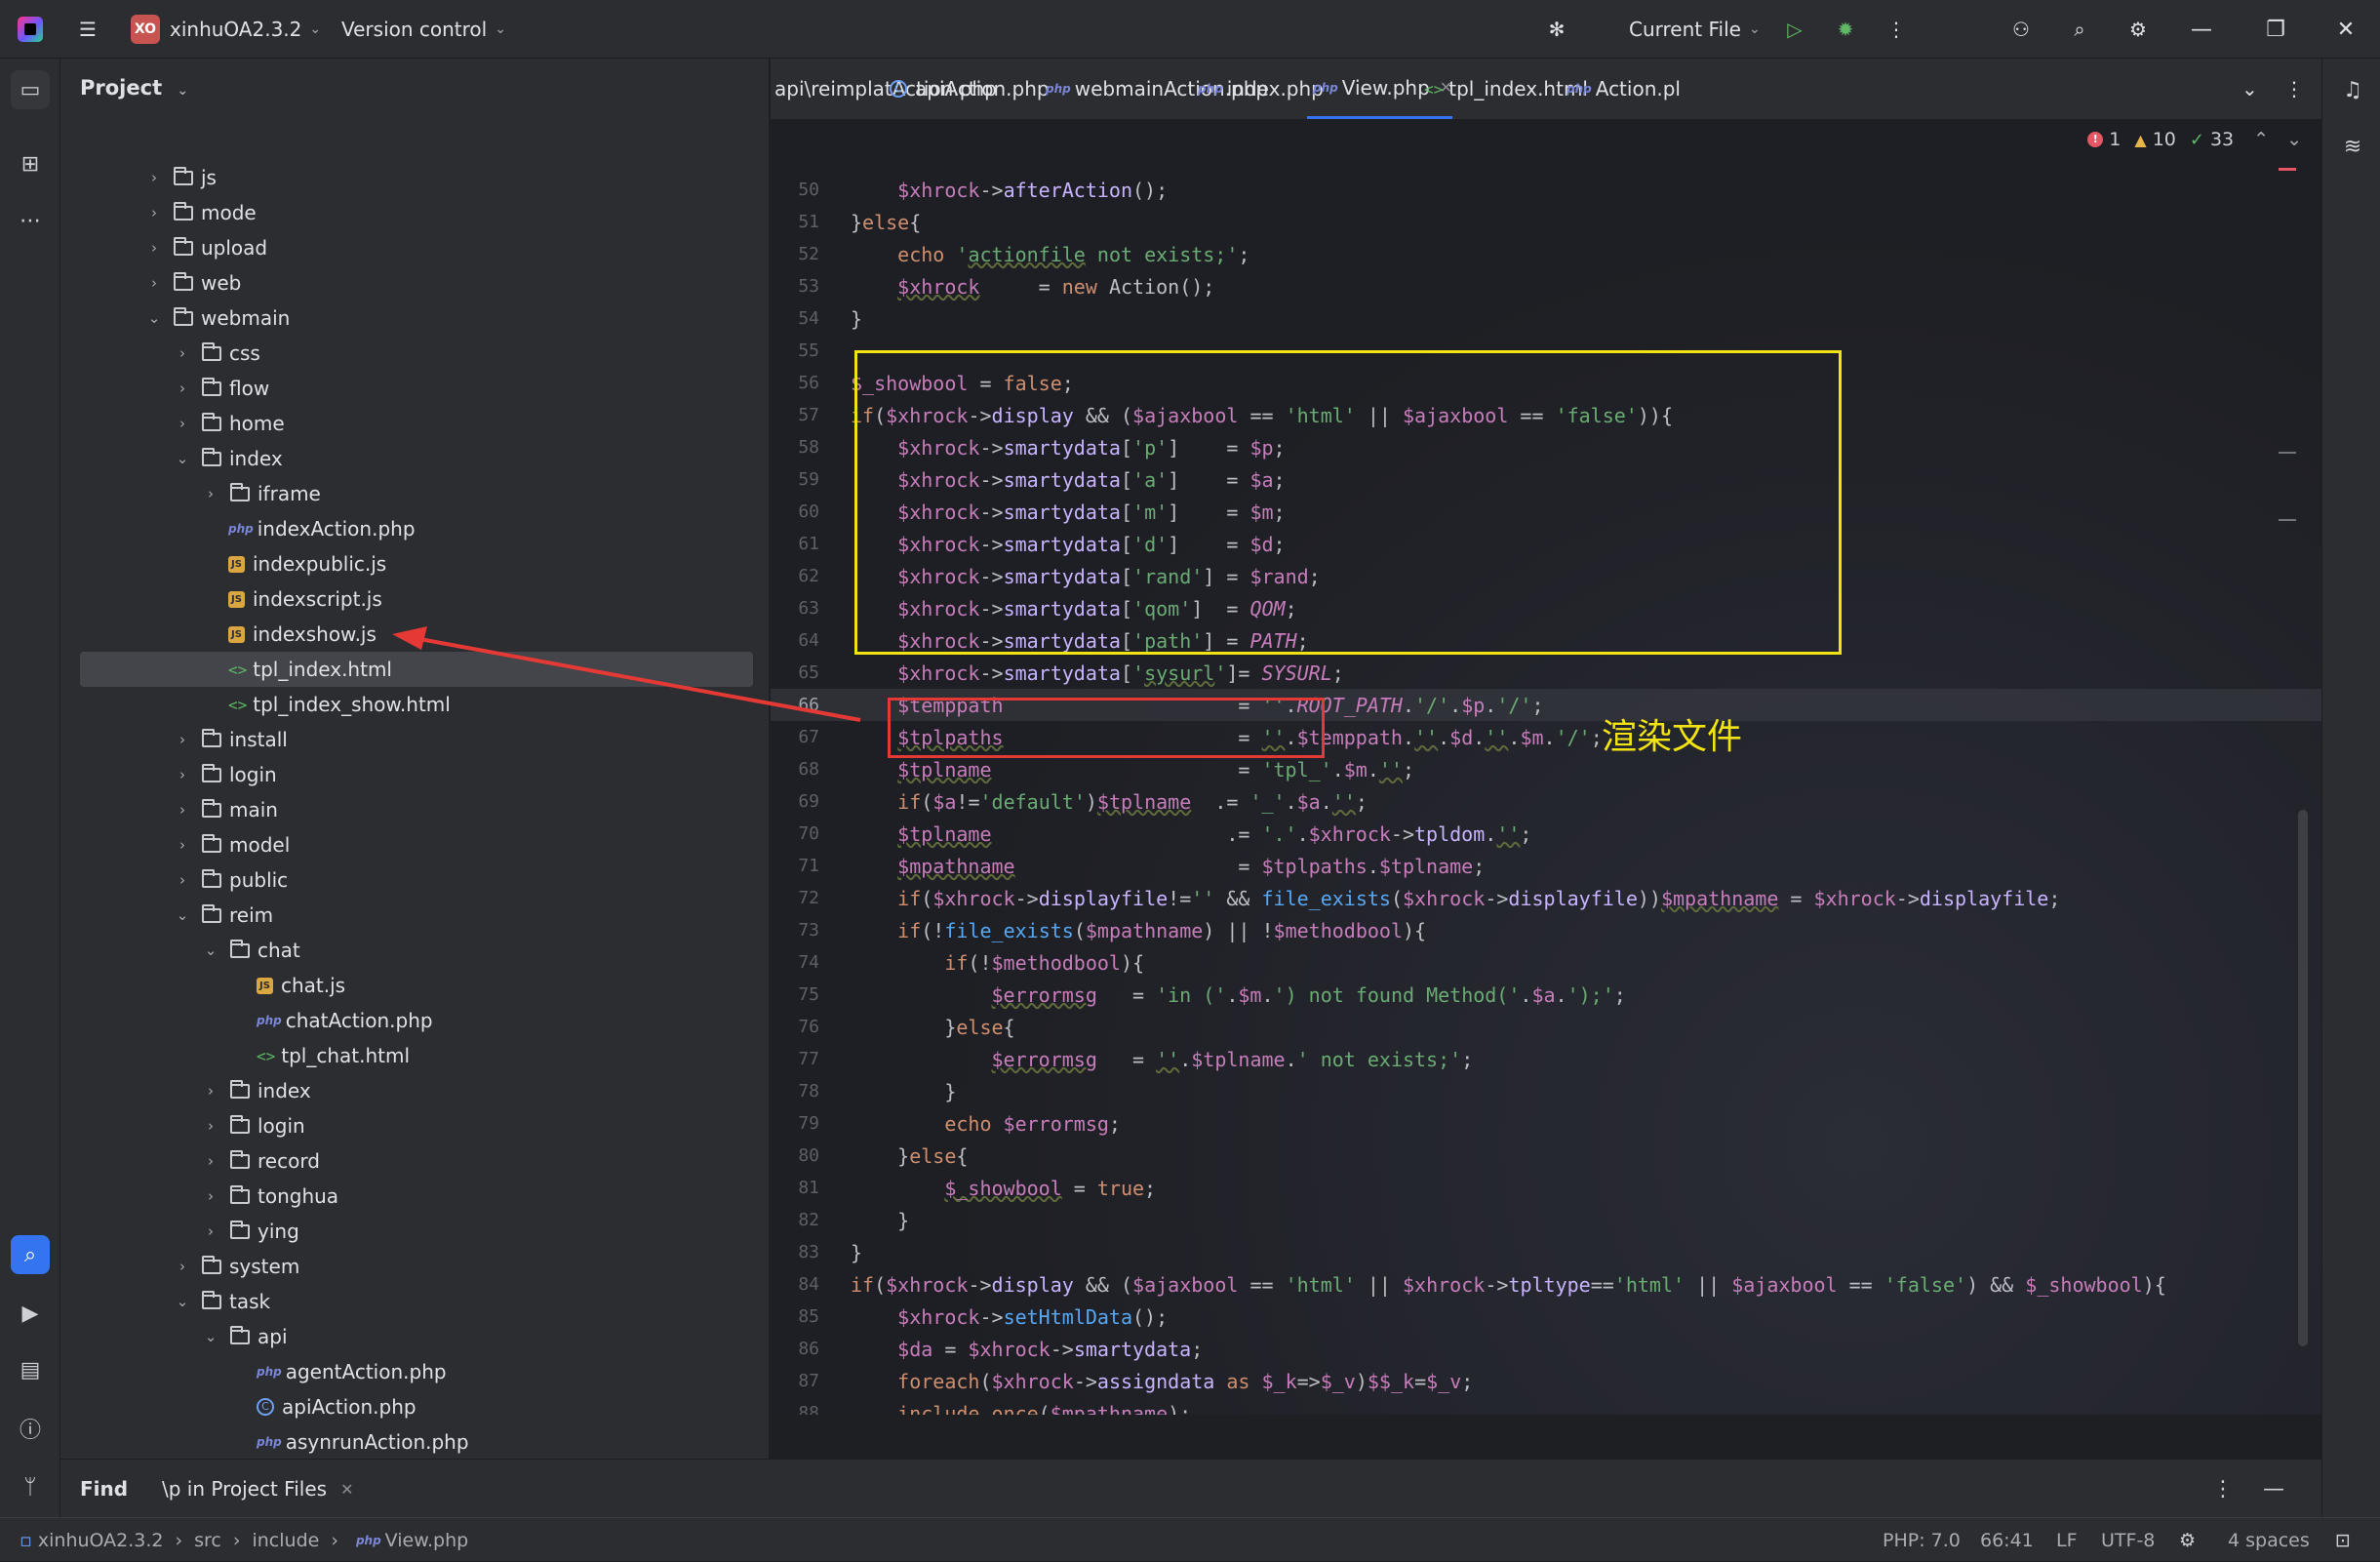 Image resolution: width=2380 pixels, height=1562 pixels. What do you see at coordinates (414, 1196) in the screenshot?
I see `tree-folder: › tonghua` at bounding box center [414, 1196].